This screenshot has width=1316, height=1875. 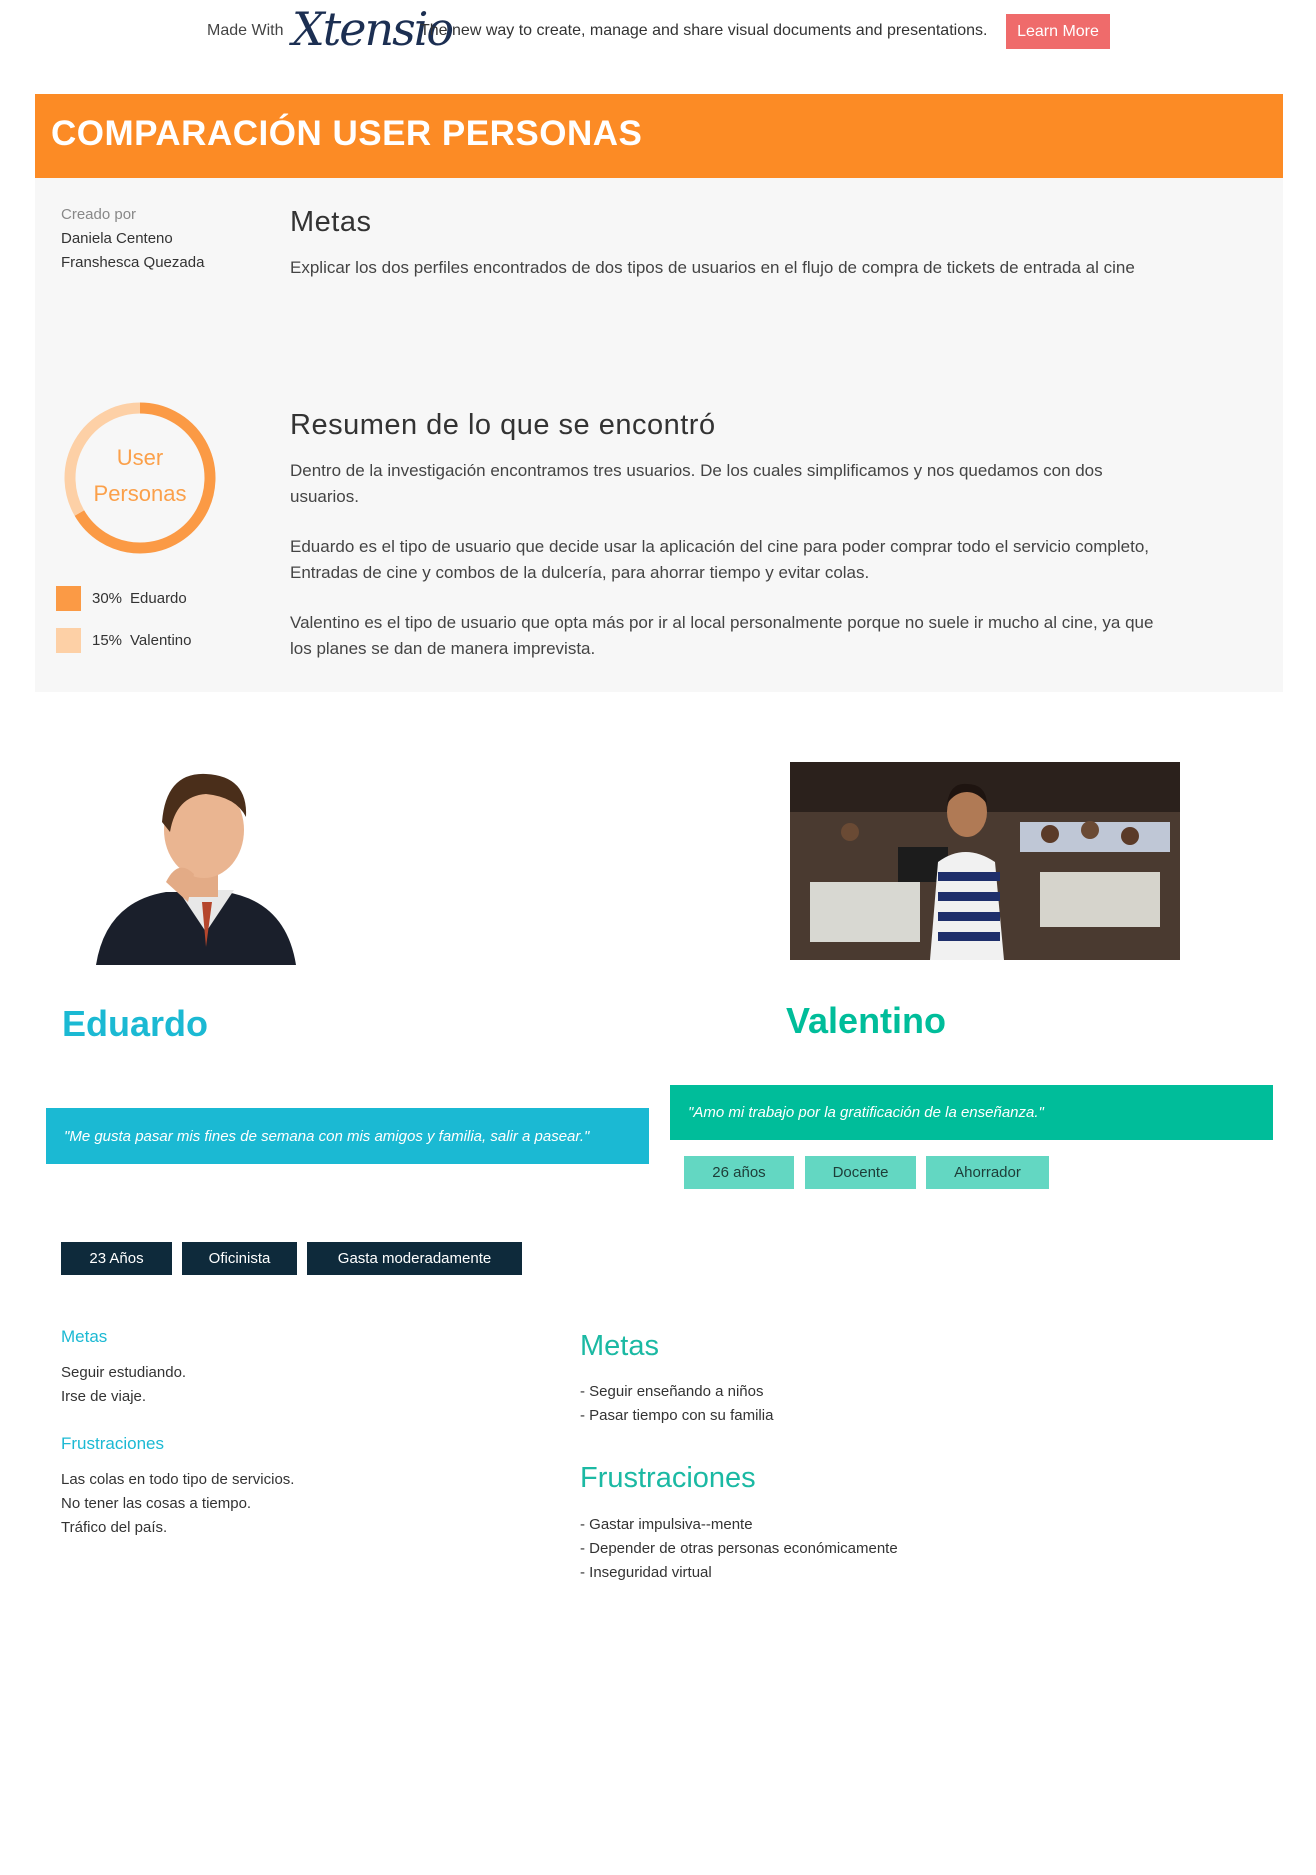 What do you see at coordinates (107, 598) in the screenshot?
I see `legend-value: 30%` at bounding box center [107, 598].